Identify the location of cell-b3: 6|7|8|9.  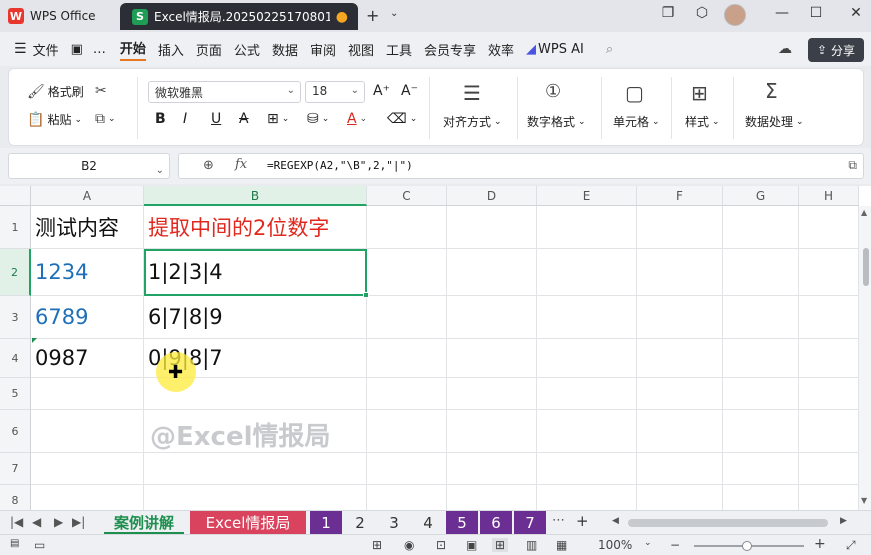
(255, 317).